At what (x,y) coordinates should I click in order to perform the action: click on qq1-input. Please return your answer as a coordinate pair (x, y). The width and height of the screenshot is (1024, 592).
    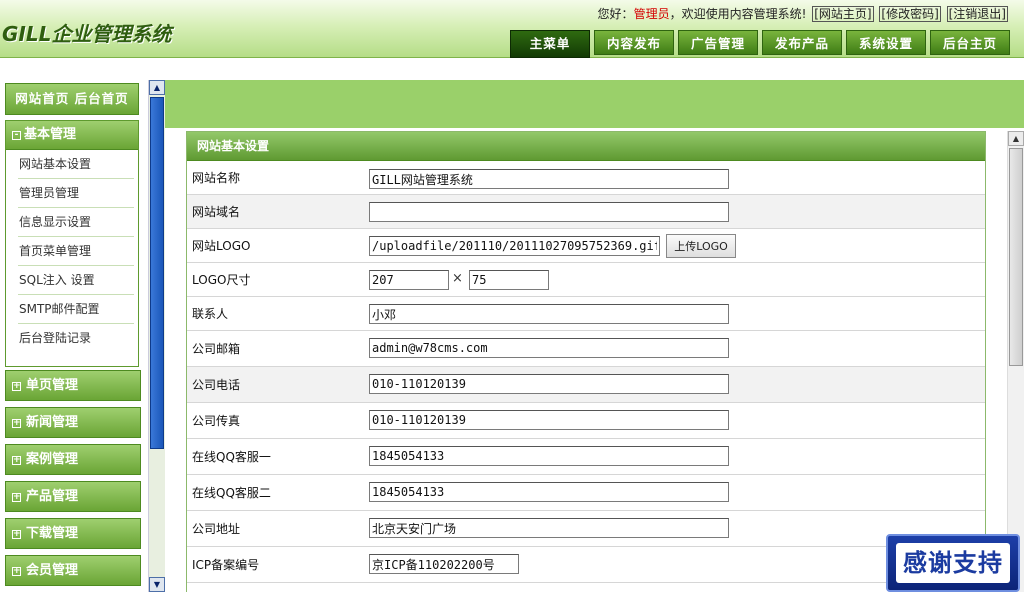
    Looking at the image, I should click on (549, 456).